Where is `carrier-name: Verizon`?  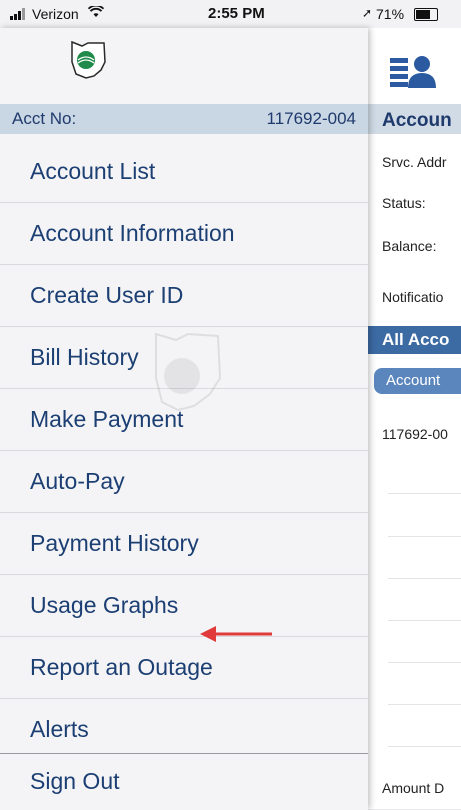 carrier-name: Verizon is located at coordinates (55, 14).